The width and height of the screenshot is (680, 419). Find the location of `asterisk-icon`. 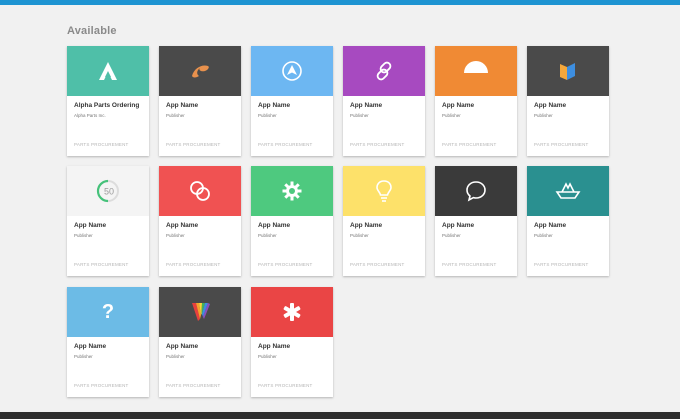

asterisk-icon is located at coordinates (292, 312).